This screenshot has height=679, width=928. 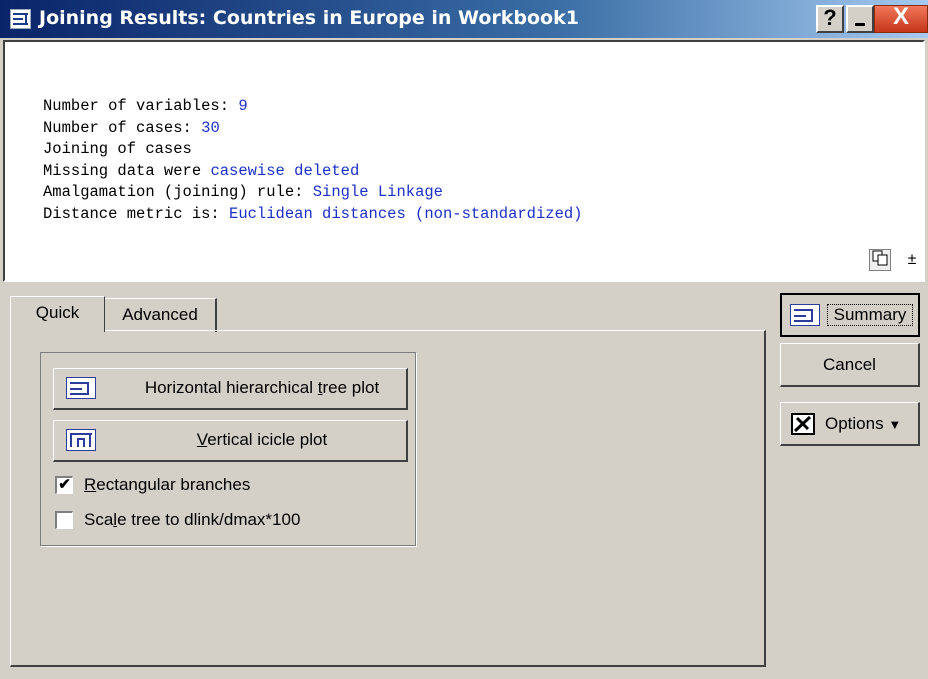 I want to click on output-line: Missing data were casewise deleted, so click(x=201, y=170).